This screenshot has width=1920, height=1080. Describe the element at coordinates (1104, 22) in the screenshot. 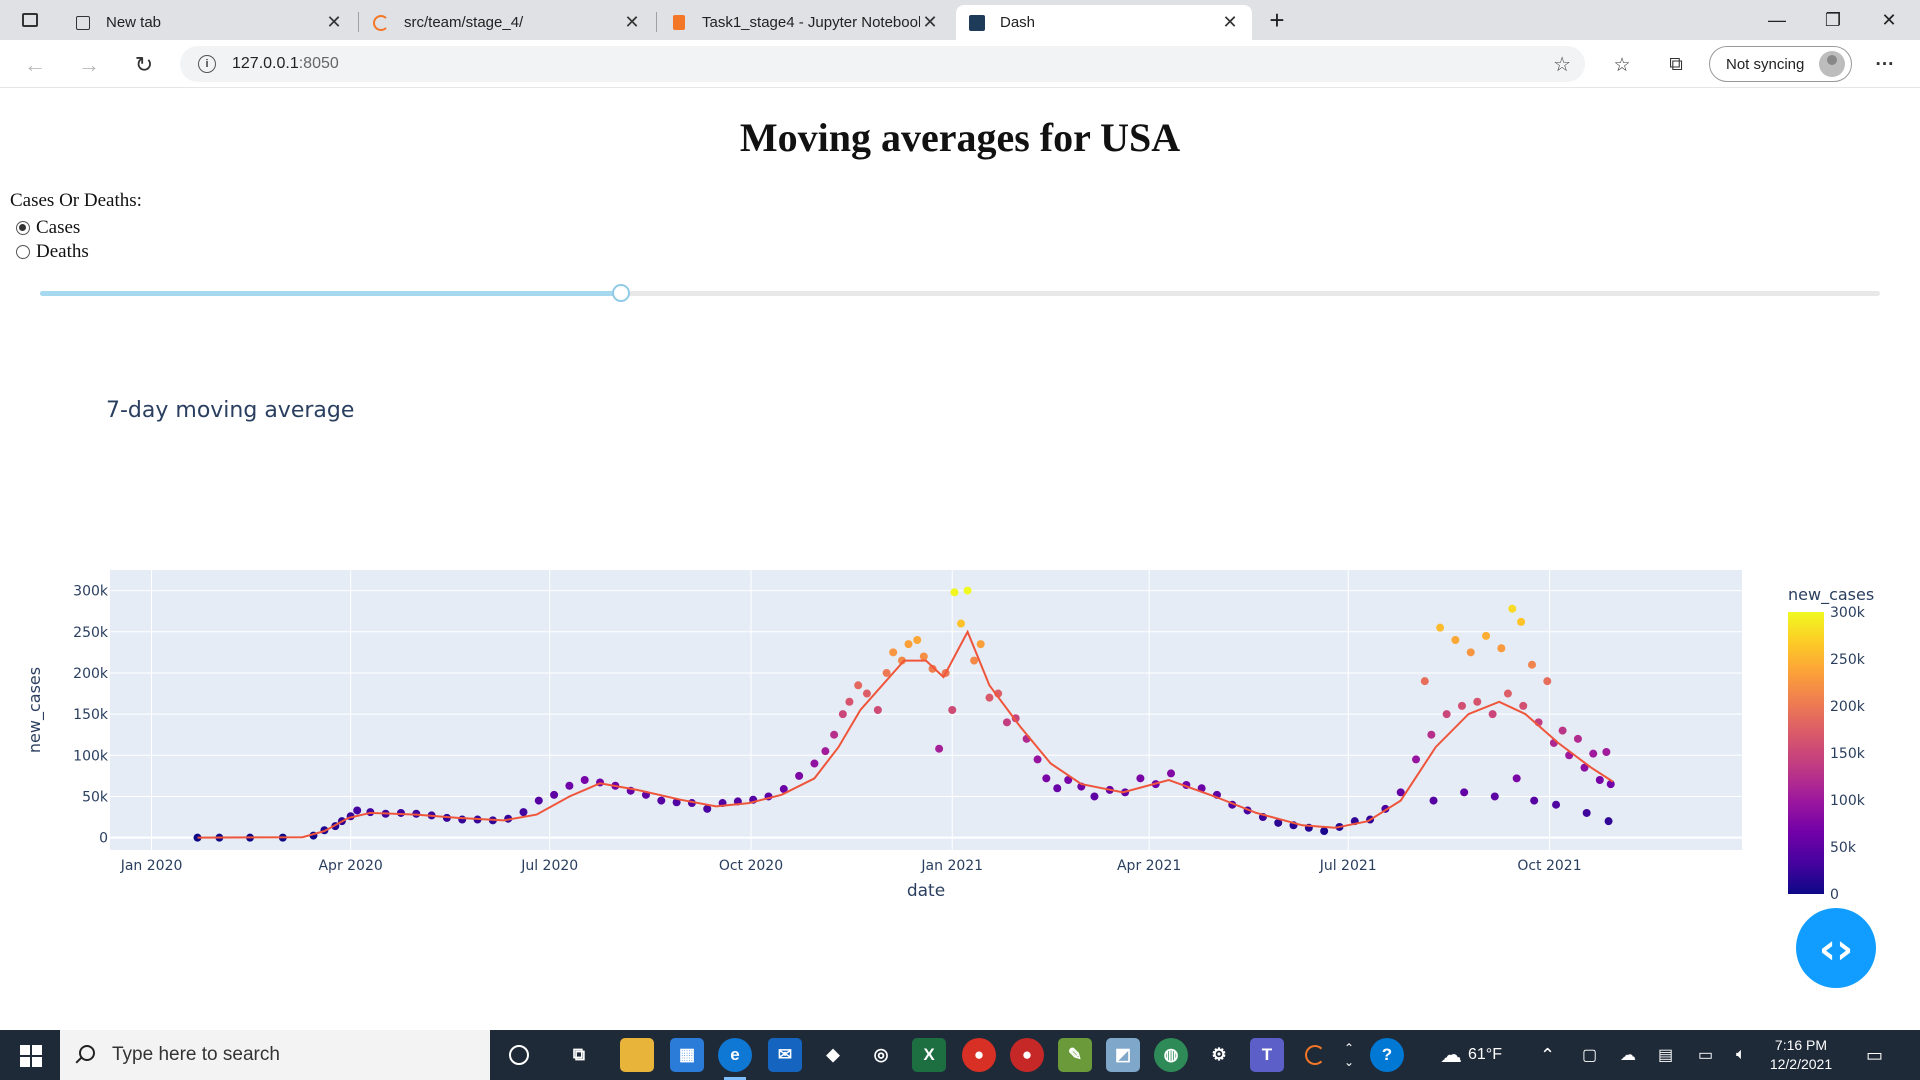

I see `tab-dash: Dash ✕` at that location.